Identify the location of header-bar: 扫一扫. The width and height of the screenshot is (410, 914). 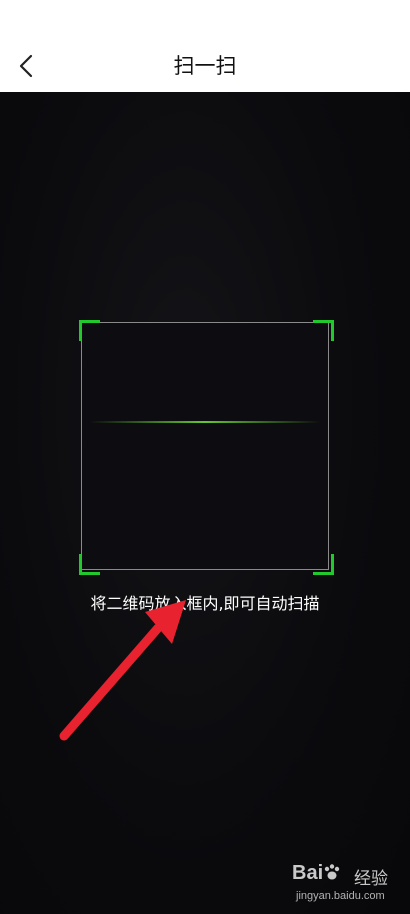
(205, 46).